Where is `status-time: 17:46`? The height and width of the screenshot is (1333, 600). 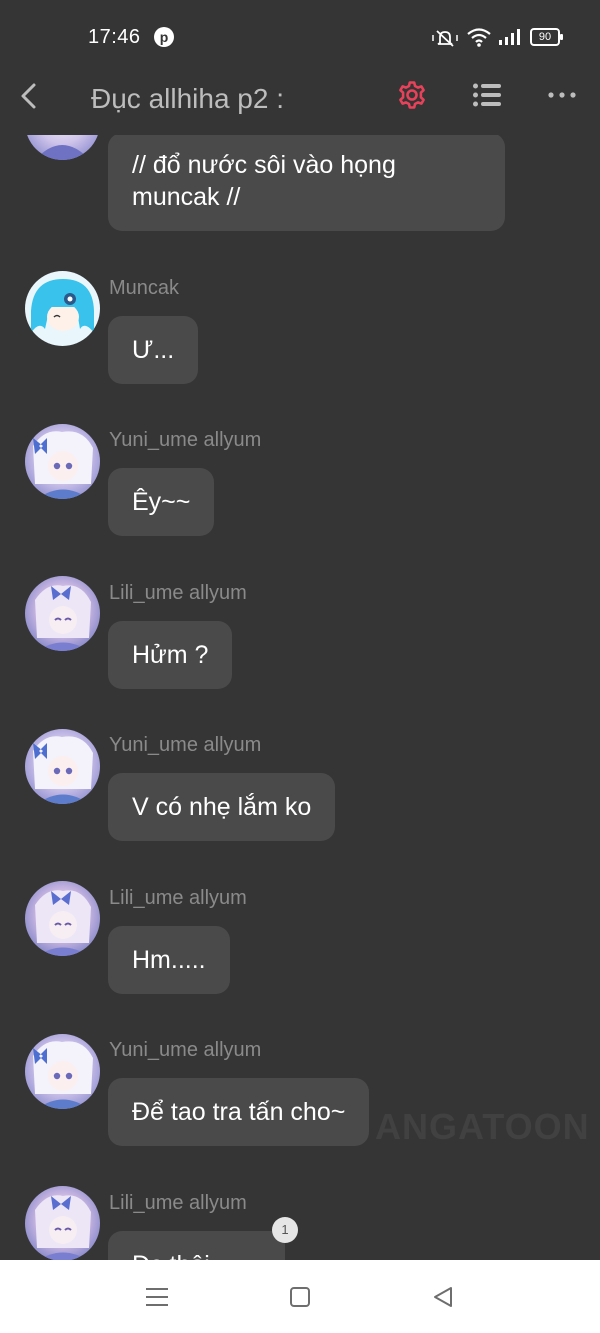 status-time: 17:46 is located at coordinates (114, 37).